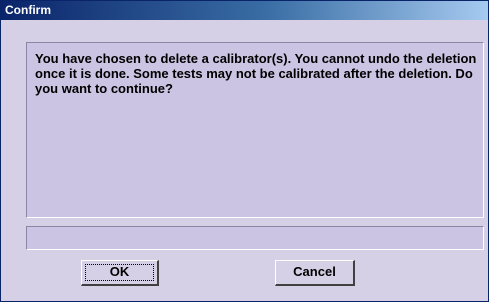  I want to click on ok-button-label: OK, so click(119, 271).